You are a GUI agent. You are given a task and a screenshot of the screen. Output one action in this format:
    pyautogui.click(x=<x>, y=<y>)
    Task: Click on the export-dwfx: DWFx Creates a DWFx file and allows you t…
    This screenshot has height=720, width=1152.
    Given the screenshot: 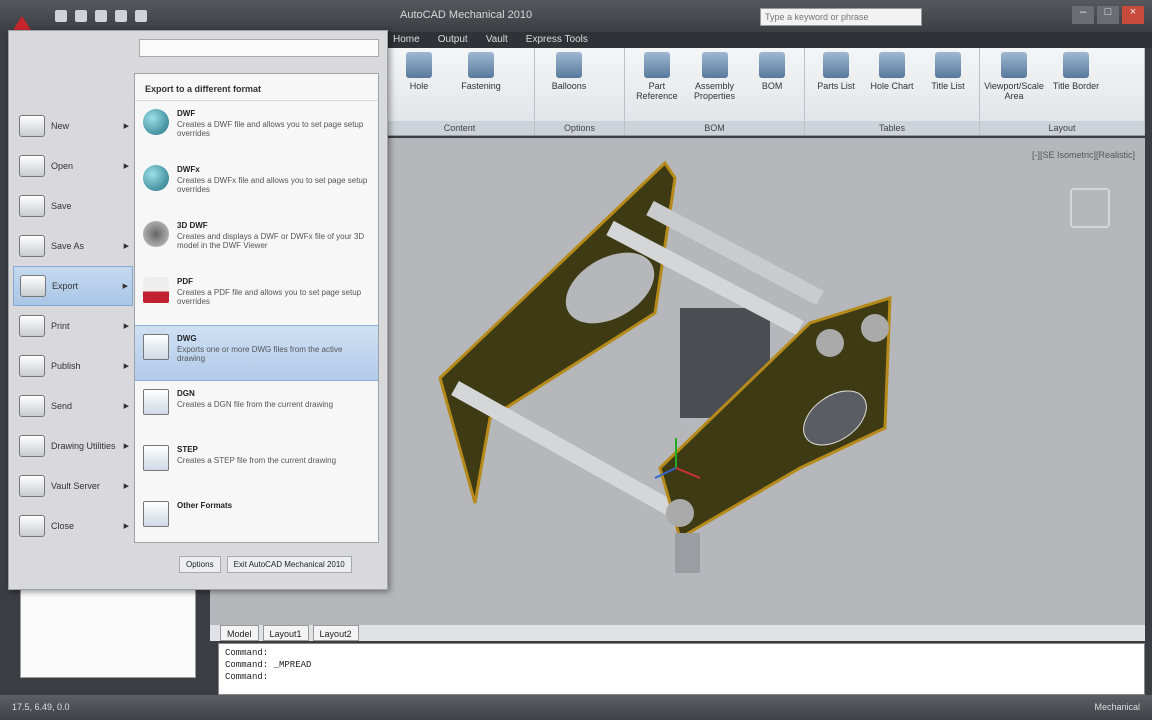 What is the action you would take?
    pyautogui.click(x=256, y=185)
    